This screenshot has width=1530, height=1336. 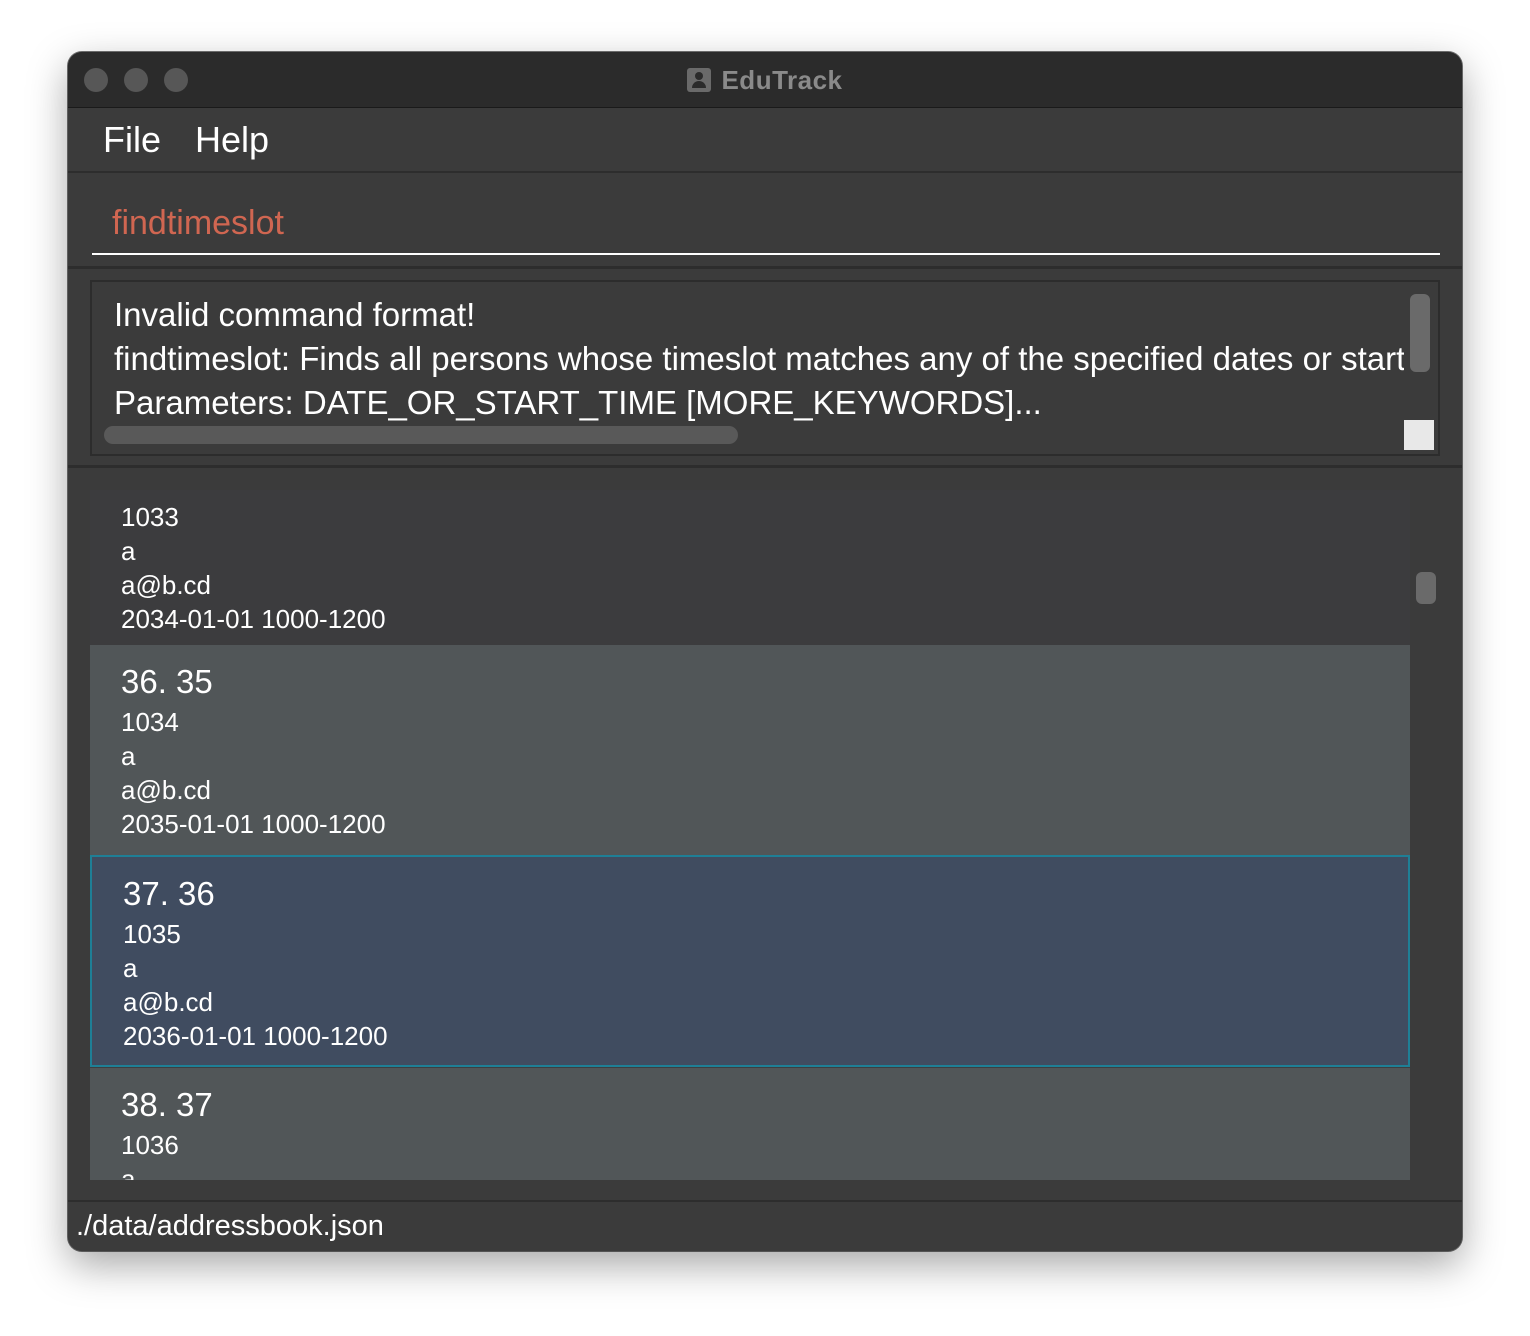 What do you see at coordinates (255, 1036) in the screenshot?
I see `person-timeslot: 2036-01-01 1000-1200` at bounding box center [255, 1036].